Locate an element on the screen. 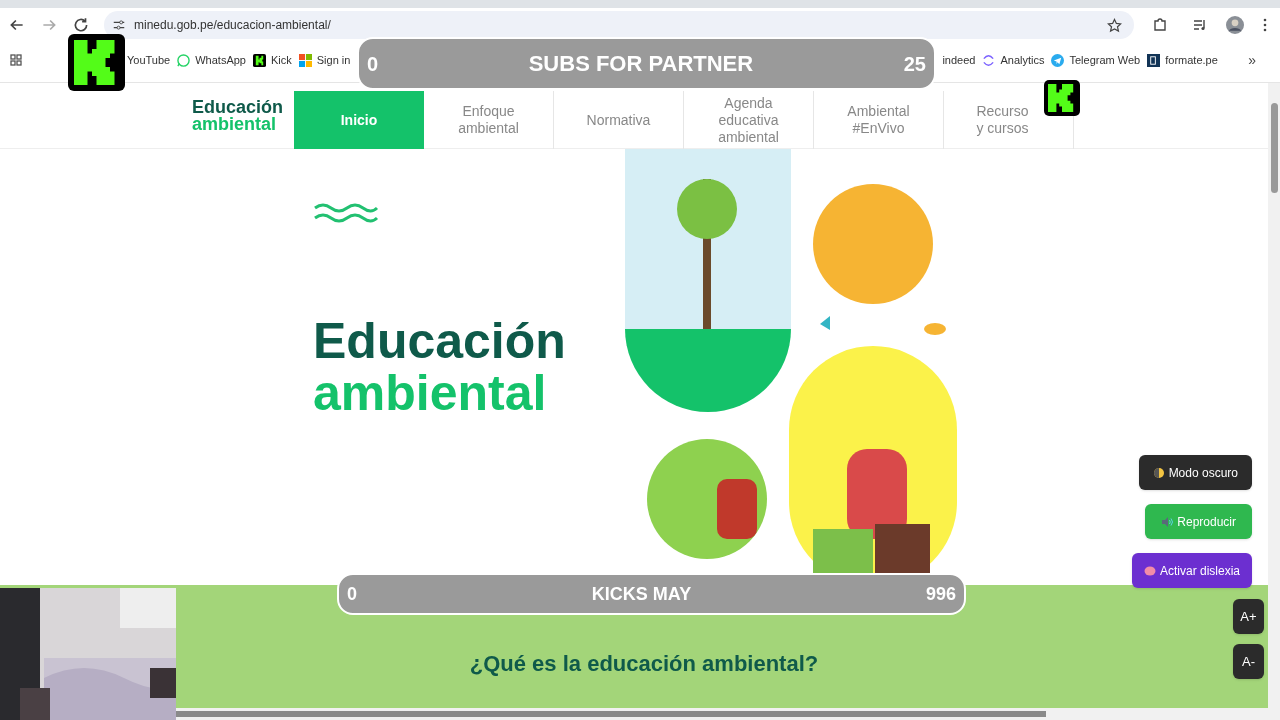  profile-avatar-icon is located at coordinates (1235, 25).